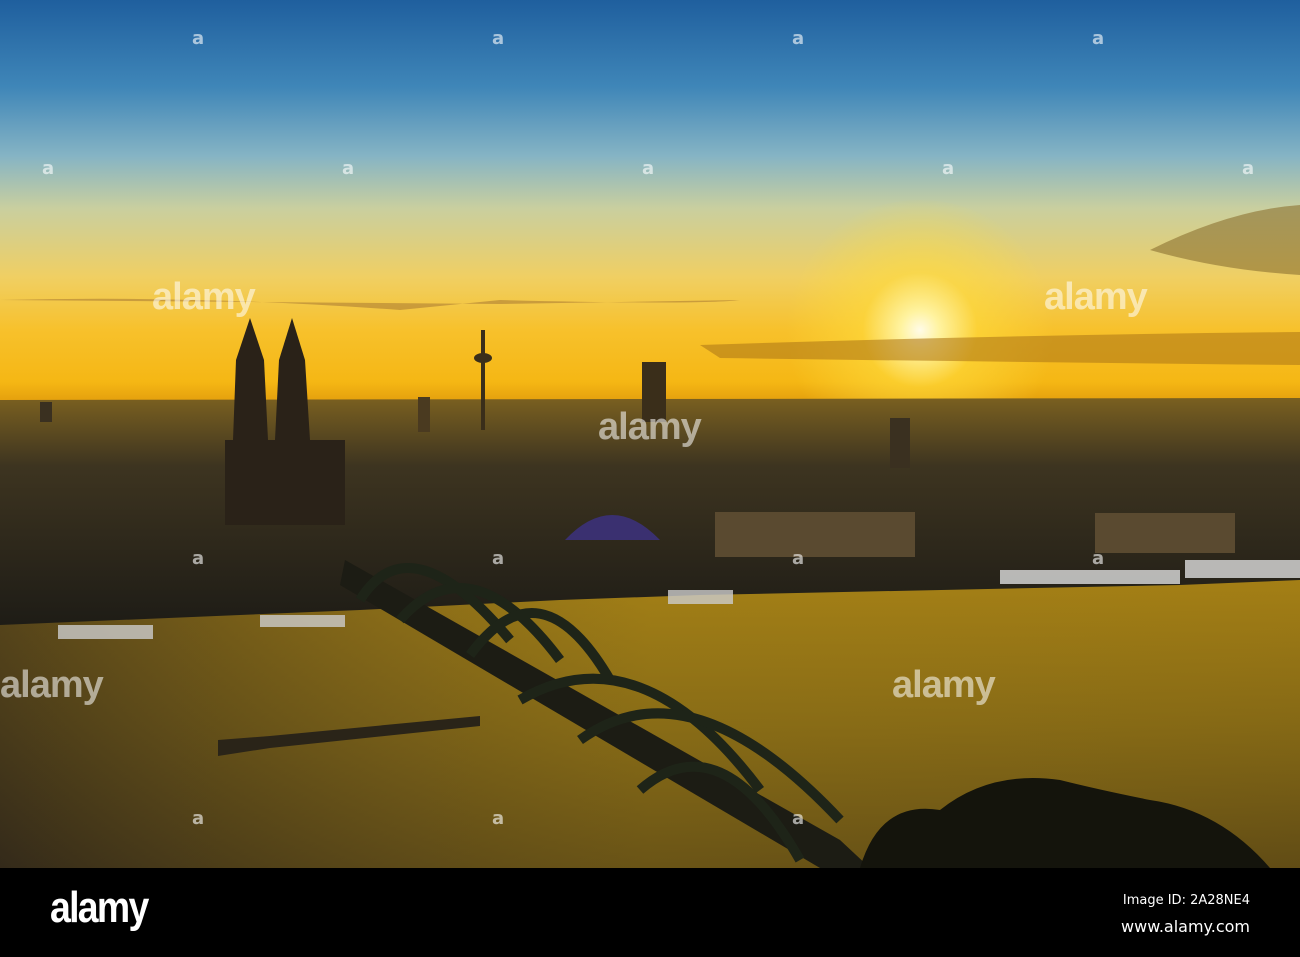 The height and width of the screenshot is (957, 1300). Describe the element at coordinates (99, 907) in the screenshot. I see `alamy-logo: alamy` at that location.